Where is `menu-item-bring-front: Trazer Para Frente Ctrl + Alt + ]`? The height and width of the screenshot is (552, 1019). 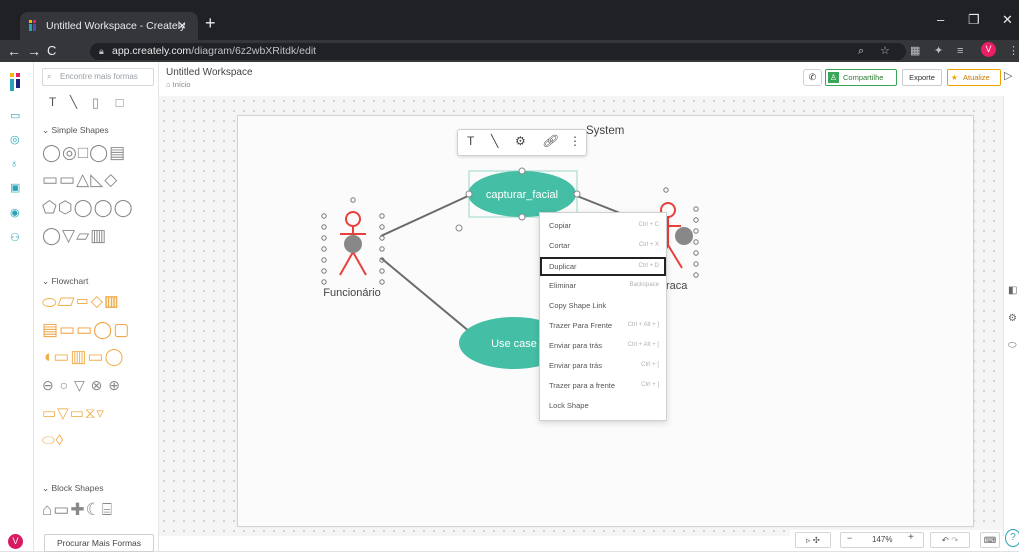
menu-item-bring-front: Trazer Para Frente Ctrl + Alt + ] is located at coordinates (603, 325).